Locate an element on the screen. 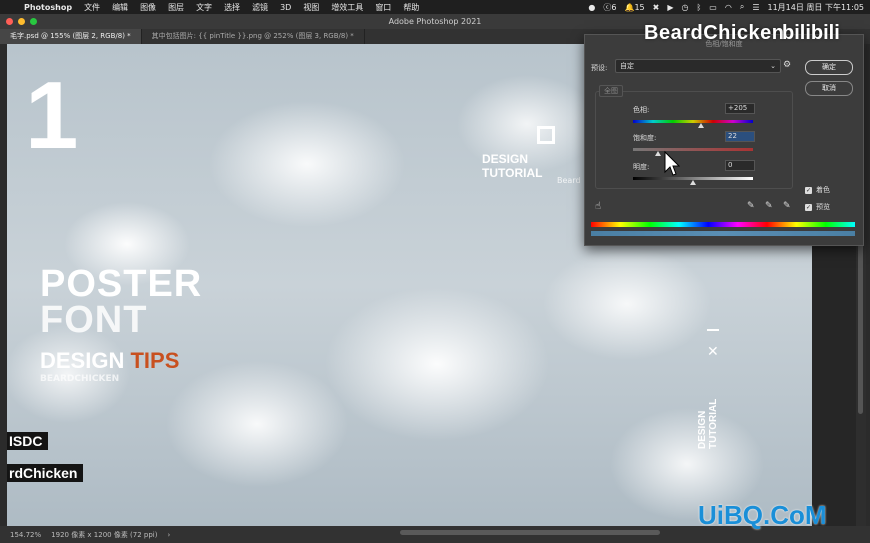 This screenshot has height=543, width=870. saturation-slider-thumb is located at coordinates (658, 153).